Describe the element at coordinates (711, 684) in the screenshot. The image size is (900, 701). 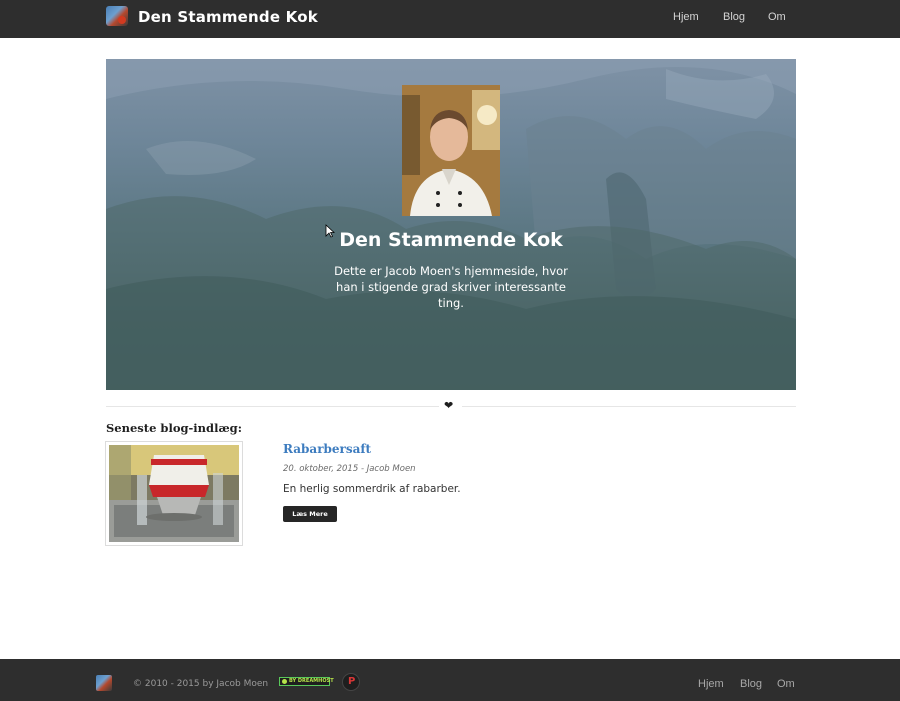
I see `footer-link-hjem: Hjem` at that location.